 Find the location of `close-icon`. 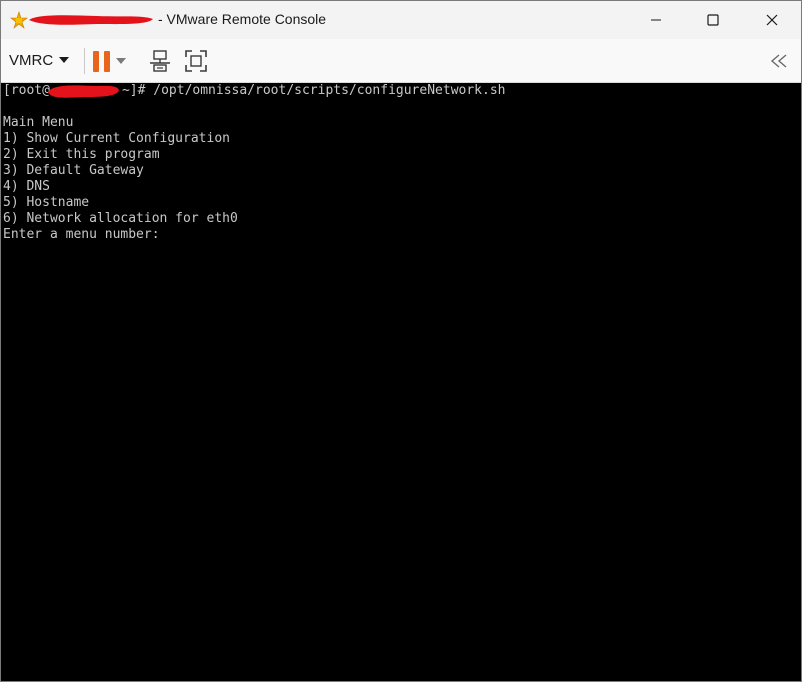

close-icon is located at coordinates (772, 20).